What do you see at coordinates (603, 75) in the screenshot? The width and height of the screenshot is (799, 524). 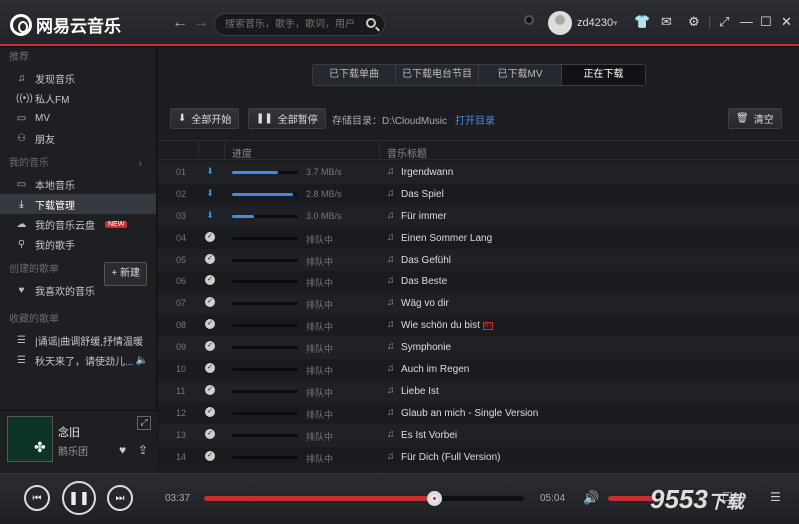 I see `tab-downloading: 正在下载` at bounding box center [603, 75].